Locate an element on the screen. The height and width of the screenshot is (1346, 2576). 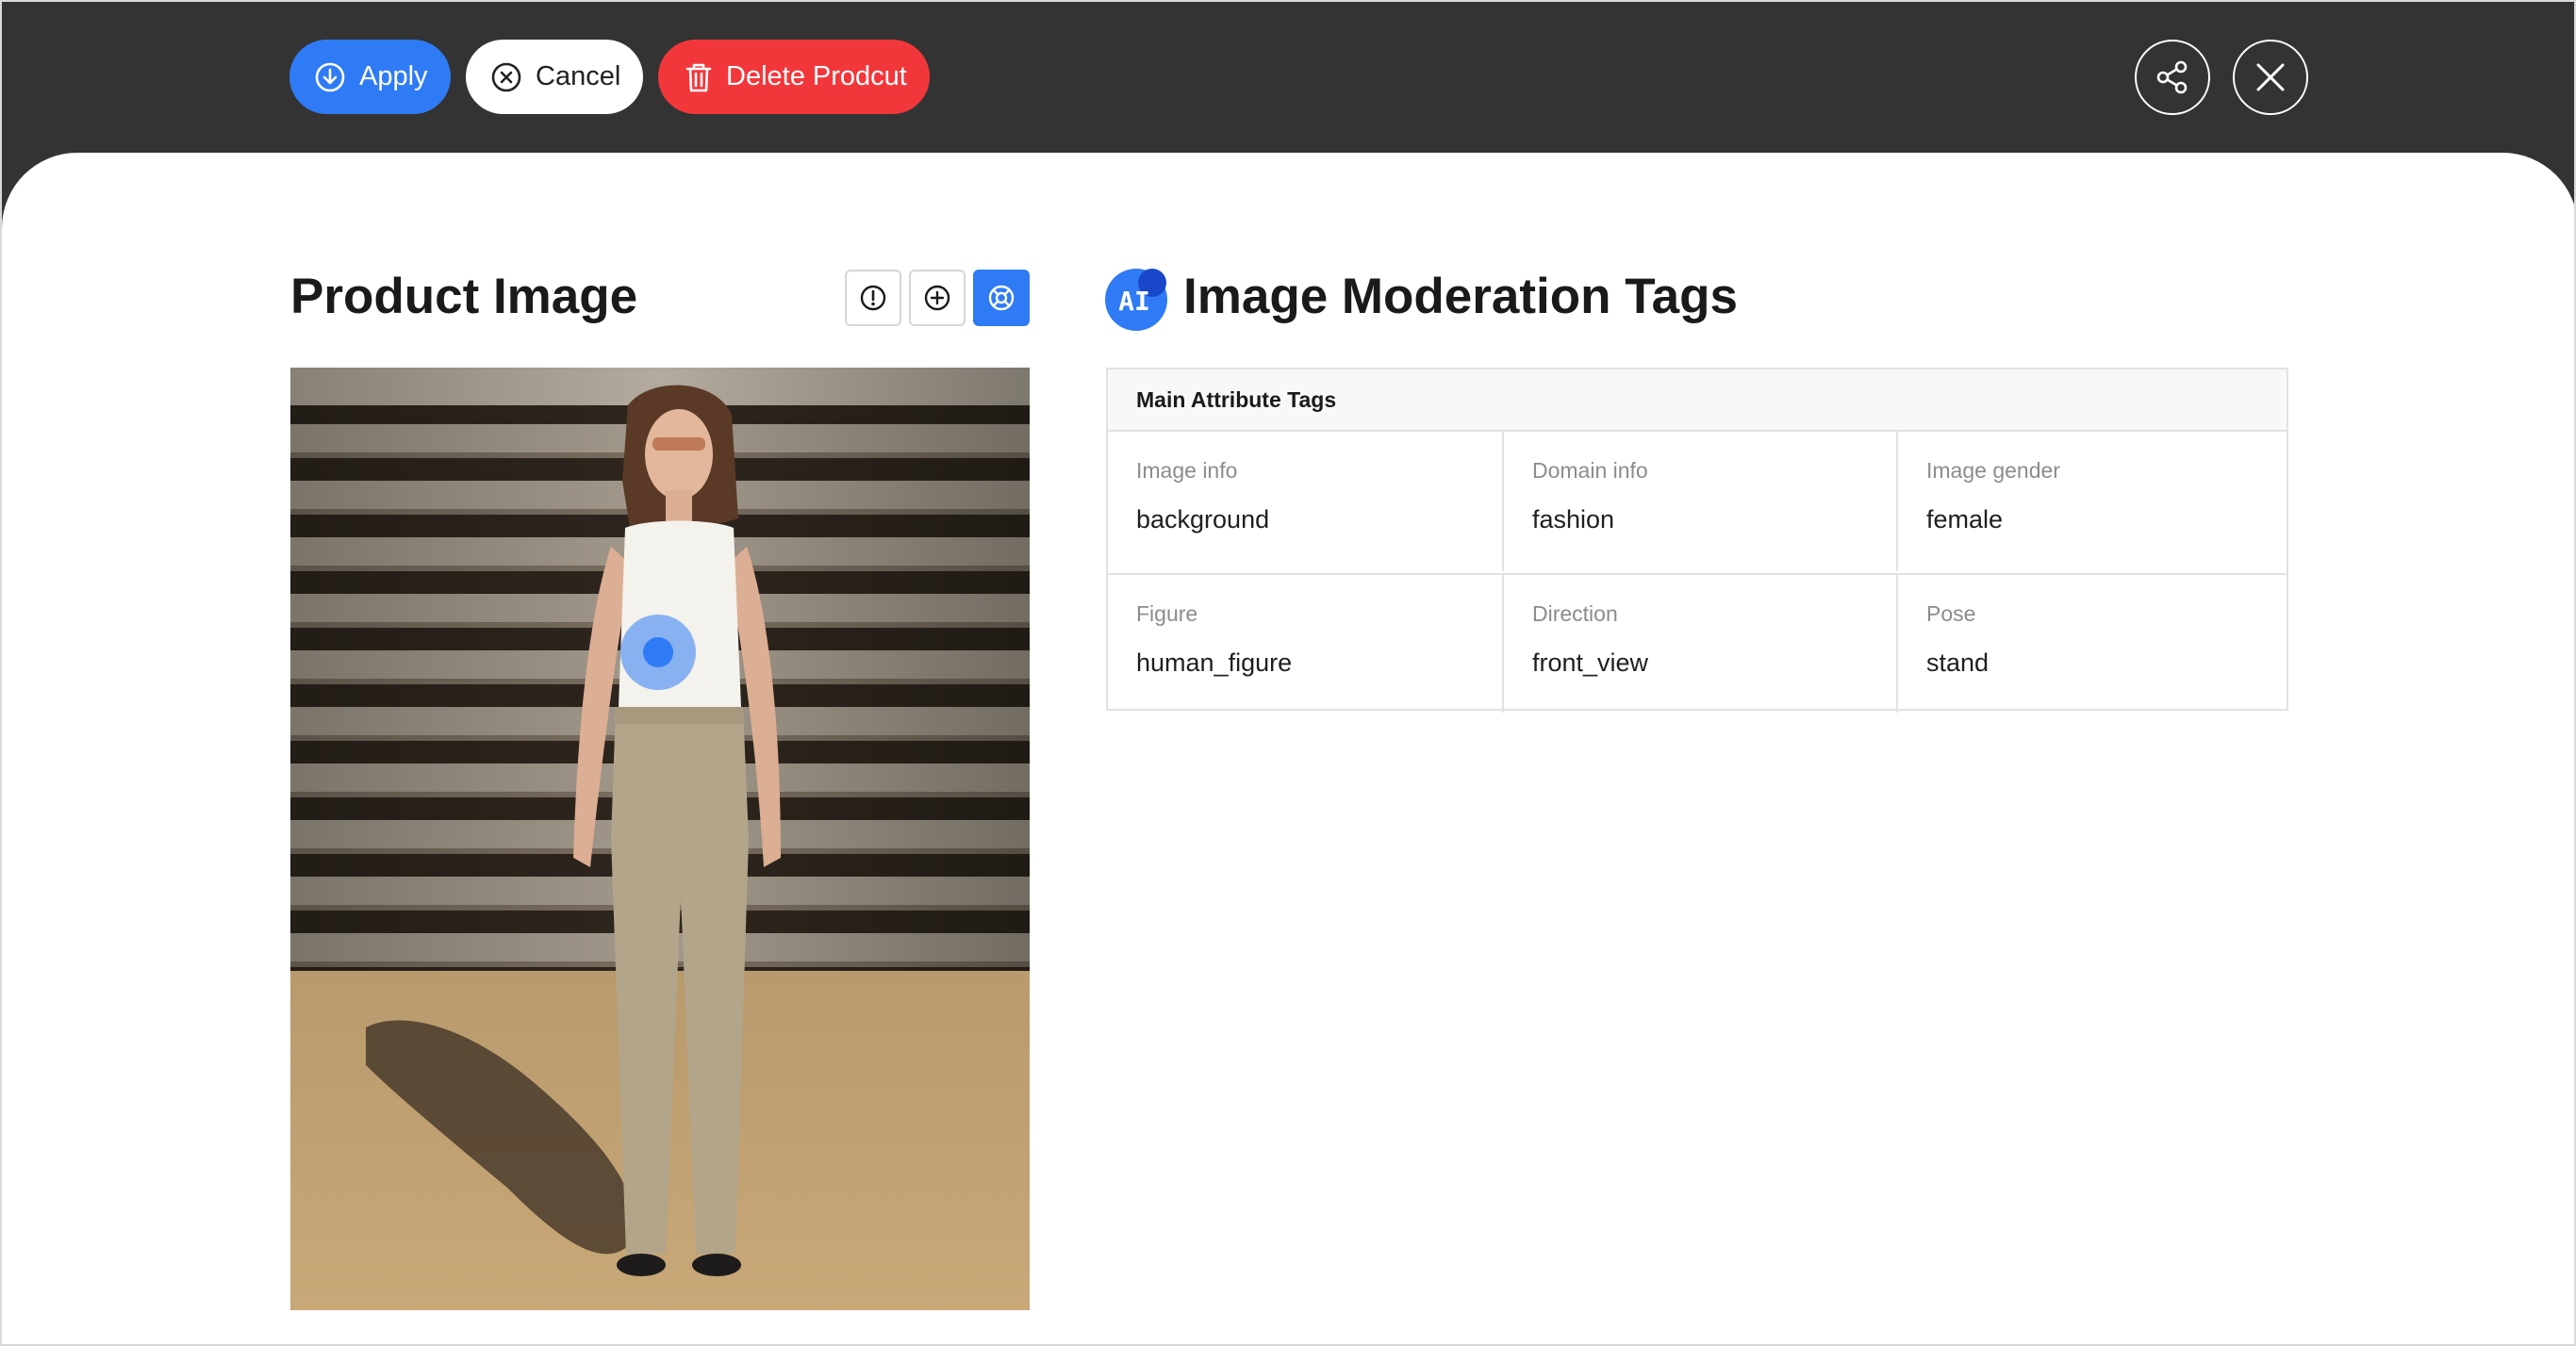
tag-cell-pose: Pose stand is located at coordinates (2091, 643).